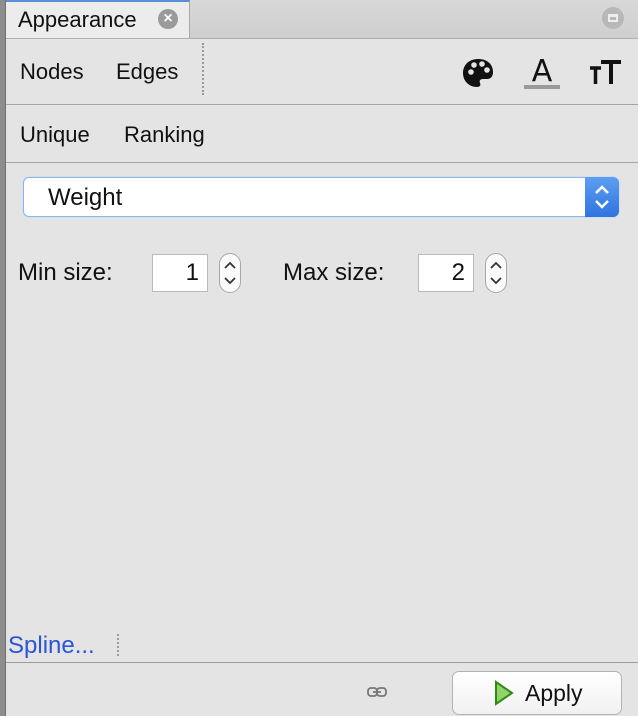 This screenshot has height=716, width=638. Describe the element at coordinates (322, 134) in the screenshot. I see `color-mode-toolbar: Unique Ranking` at that location.